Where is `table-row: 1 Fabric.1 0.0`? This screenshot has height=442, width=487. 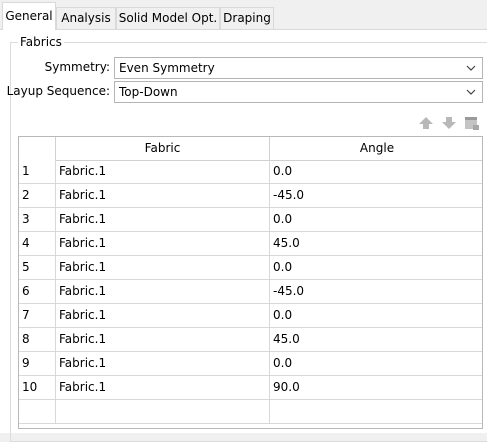 table-row: 1 Fabric.1 0.0 is located at coordinates (250, 172).